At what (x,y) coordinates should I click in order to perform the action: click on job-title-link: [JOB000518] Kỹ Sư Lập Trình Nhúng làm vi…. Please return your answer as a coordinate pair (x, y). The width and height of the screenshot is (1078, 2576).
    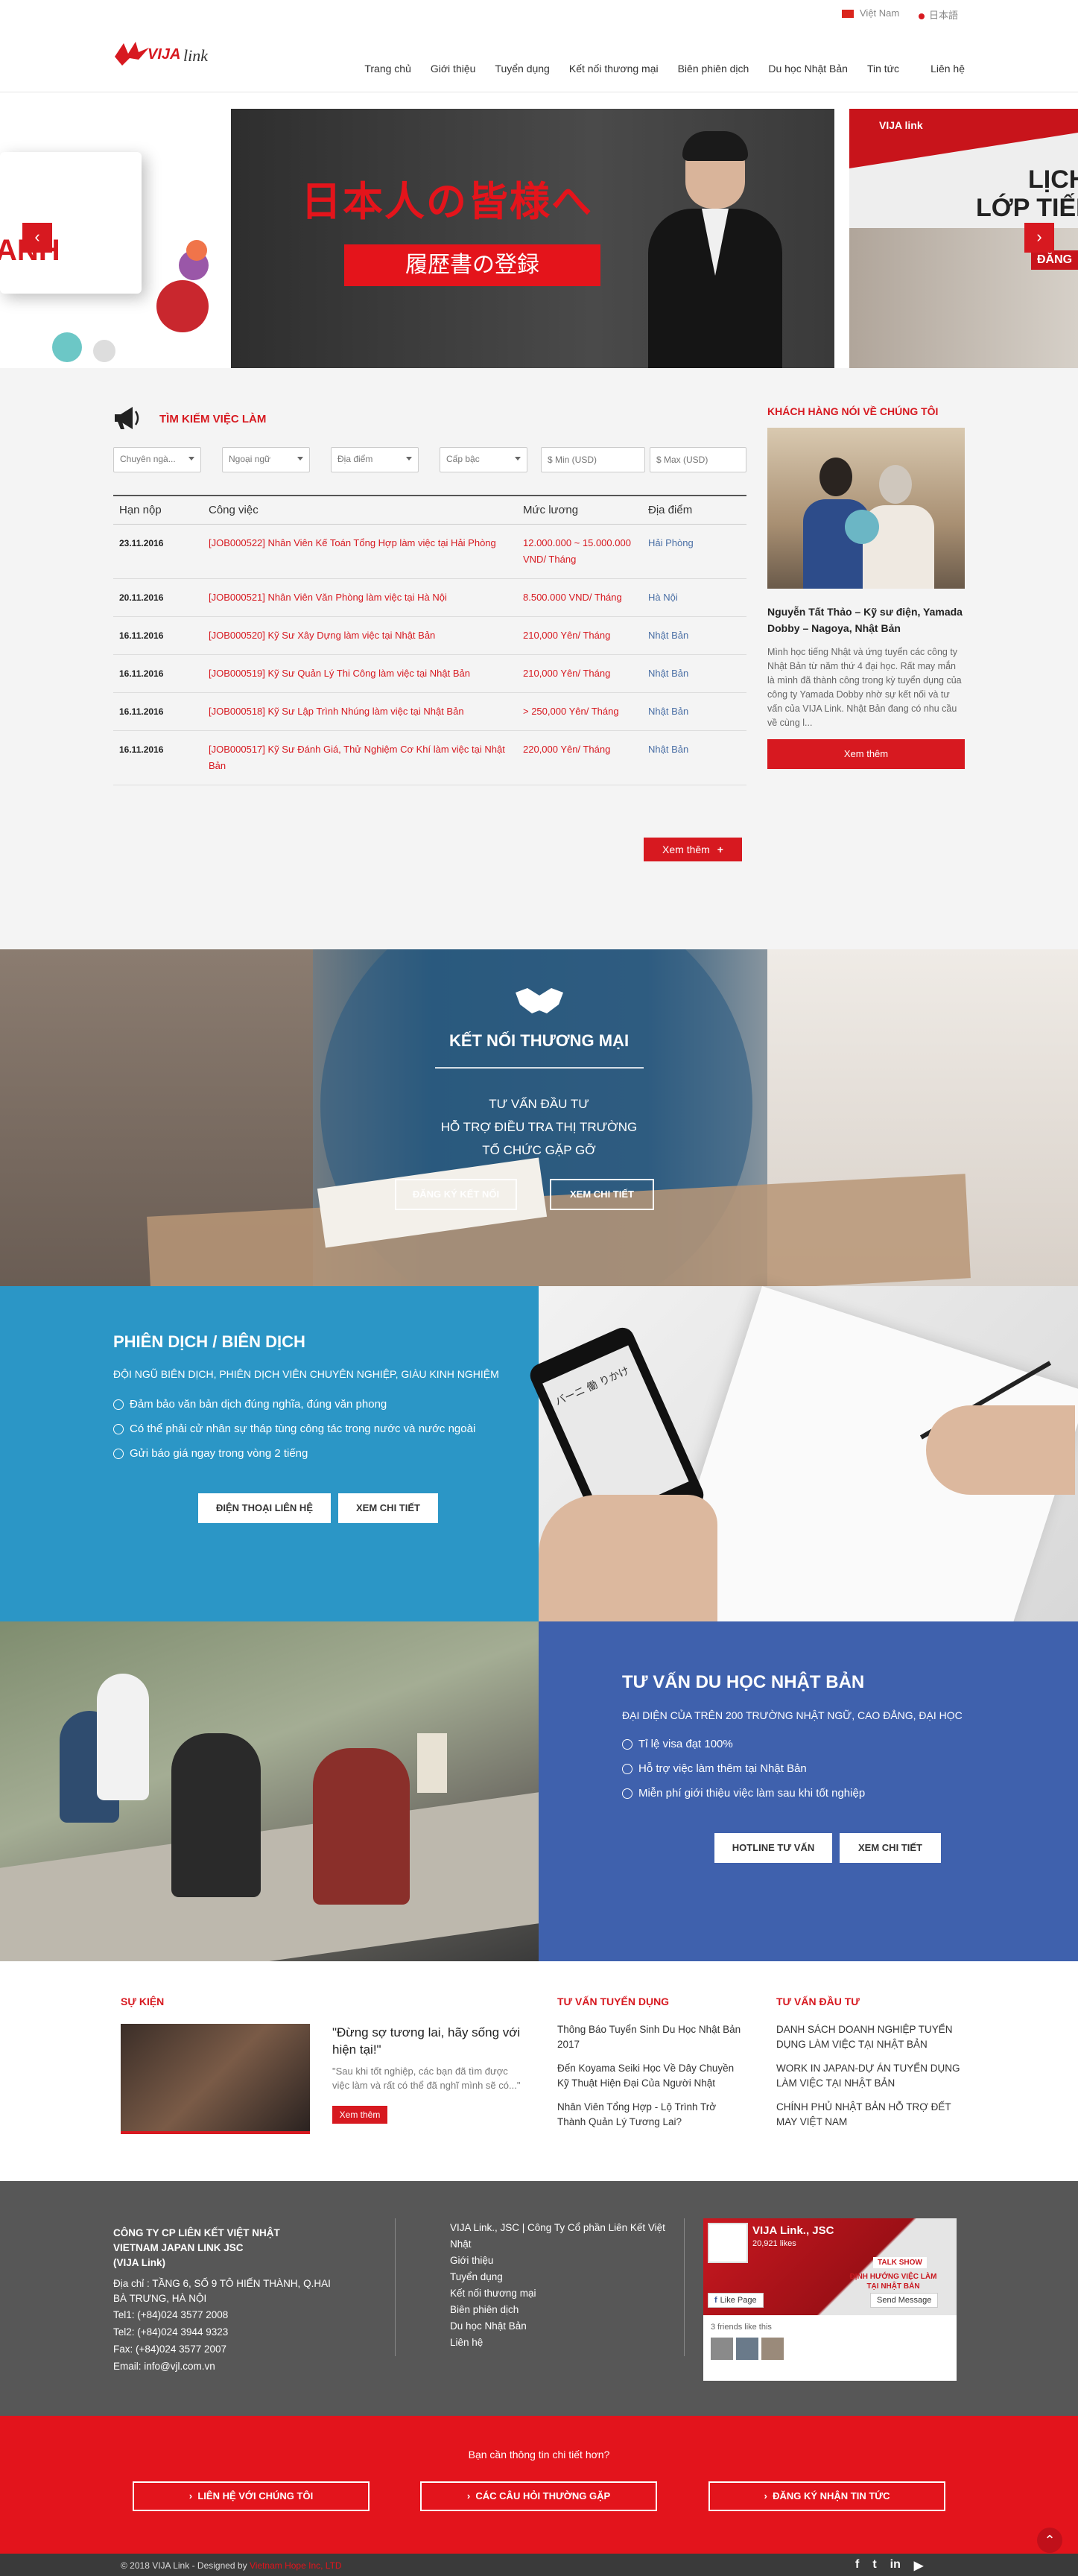
    Looking at the image, I should click on (360, 711).